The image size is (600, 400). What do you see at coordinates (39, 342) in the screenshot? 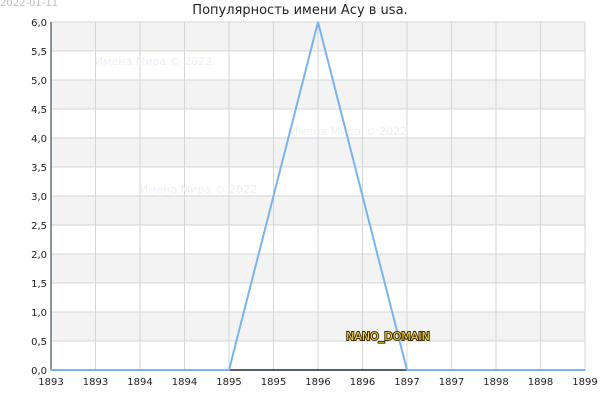
I see `y-tick-label: 0,5` at bounding box center [39, 342].